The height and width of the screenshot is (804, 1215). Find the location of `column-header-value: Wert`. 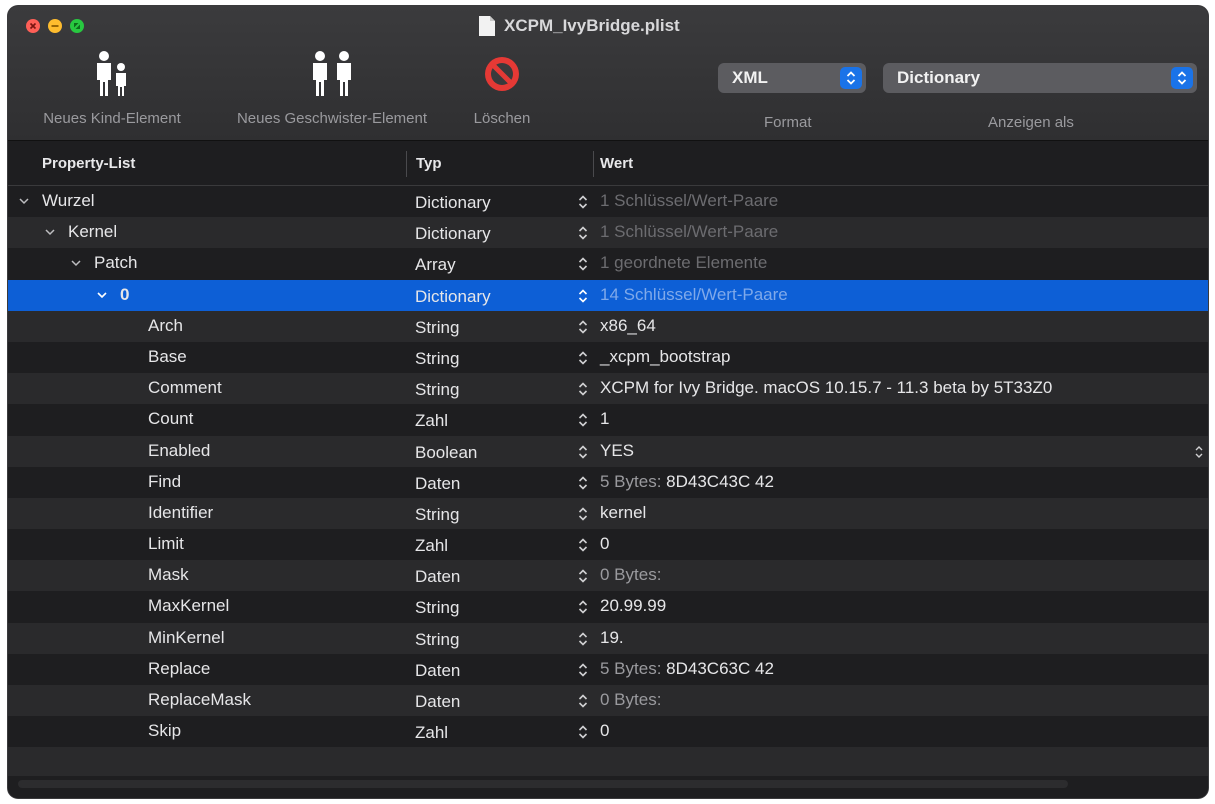

column-header-value: Wert is located at coordinates (616, 163).